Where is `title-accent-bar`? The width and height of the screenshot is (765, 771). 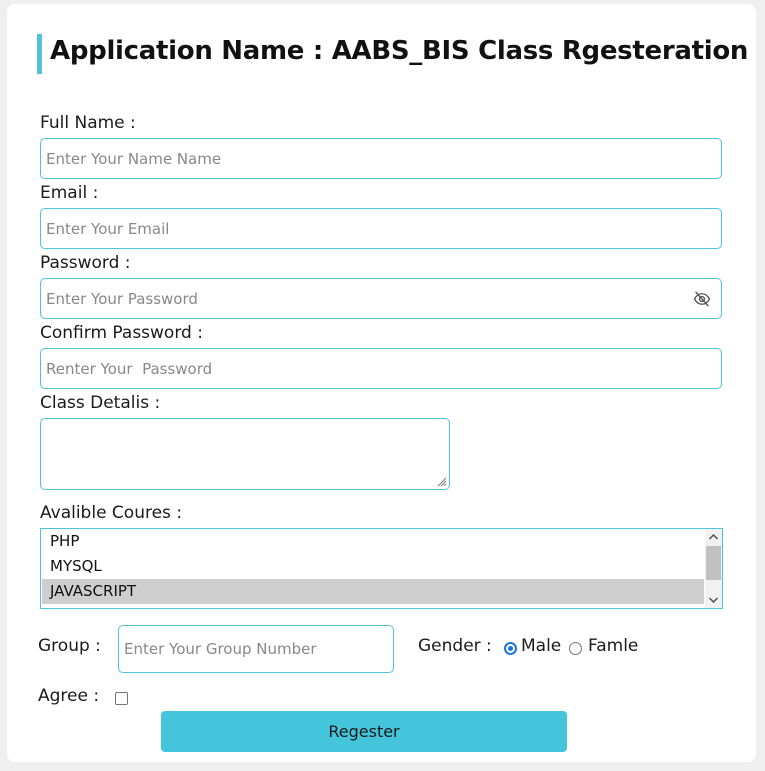
title-accent-bar is located at coordinates (39, 54).